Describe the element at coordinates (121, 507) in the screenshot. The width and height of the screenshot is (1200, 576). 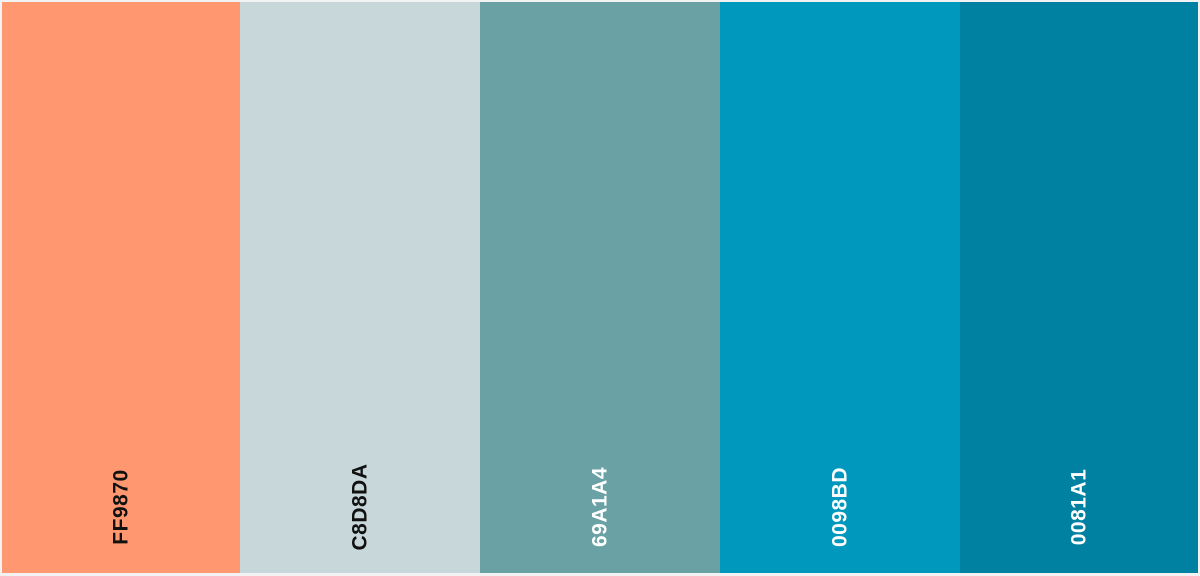
I see `swatch-hex-label: FF9870` at that location.